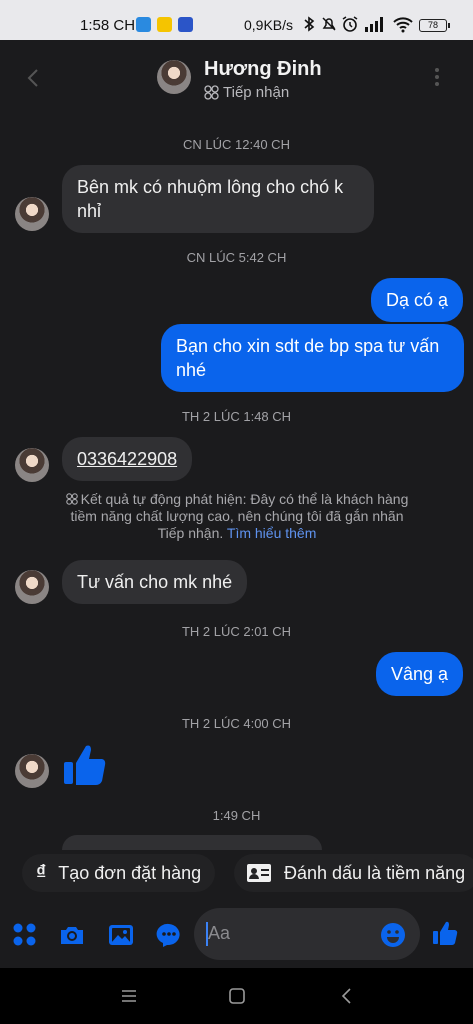 The height and width of the screenshot is (1024, 473). Describe the element at coordinates (259, 873) in the screenshot. I see `contact-card-icon` at that location.